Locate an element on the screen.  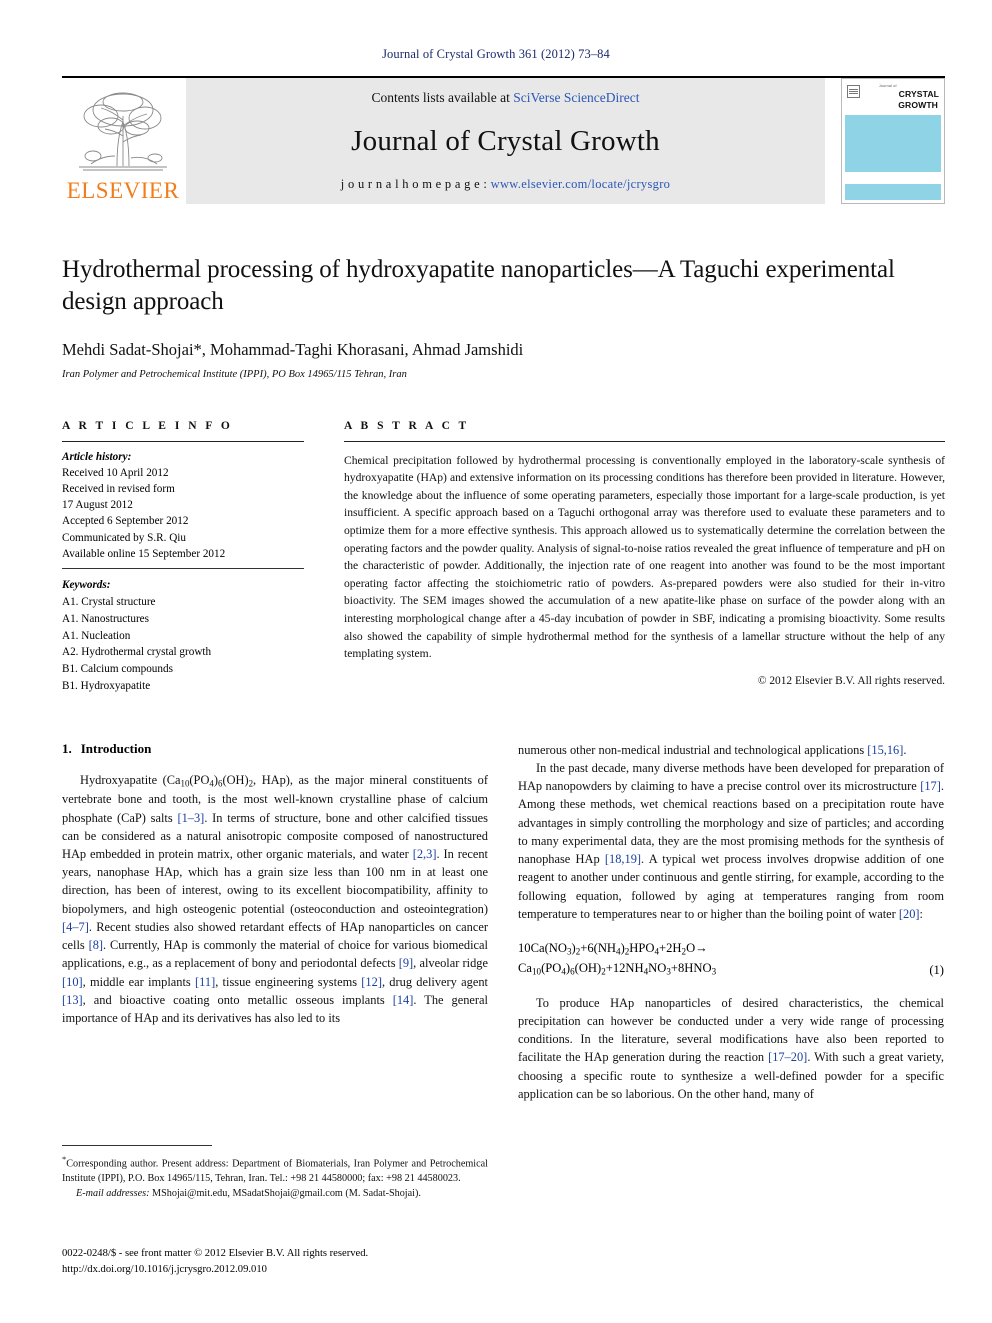
history-item: Received 10 April 2012 is located at coordinates (115, 472).